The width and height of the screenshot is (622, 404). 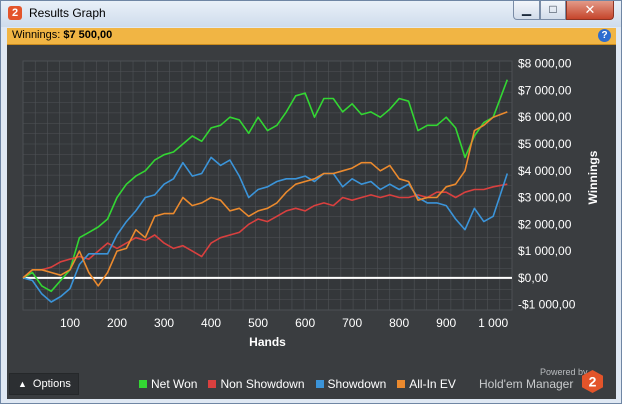 I want to click on y-axis-title: Winnings, so click(x=593, y=177).